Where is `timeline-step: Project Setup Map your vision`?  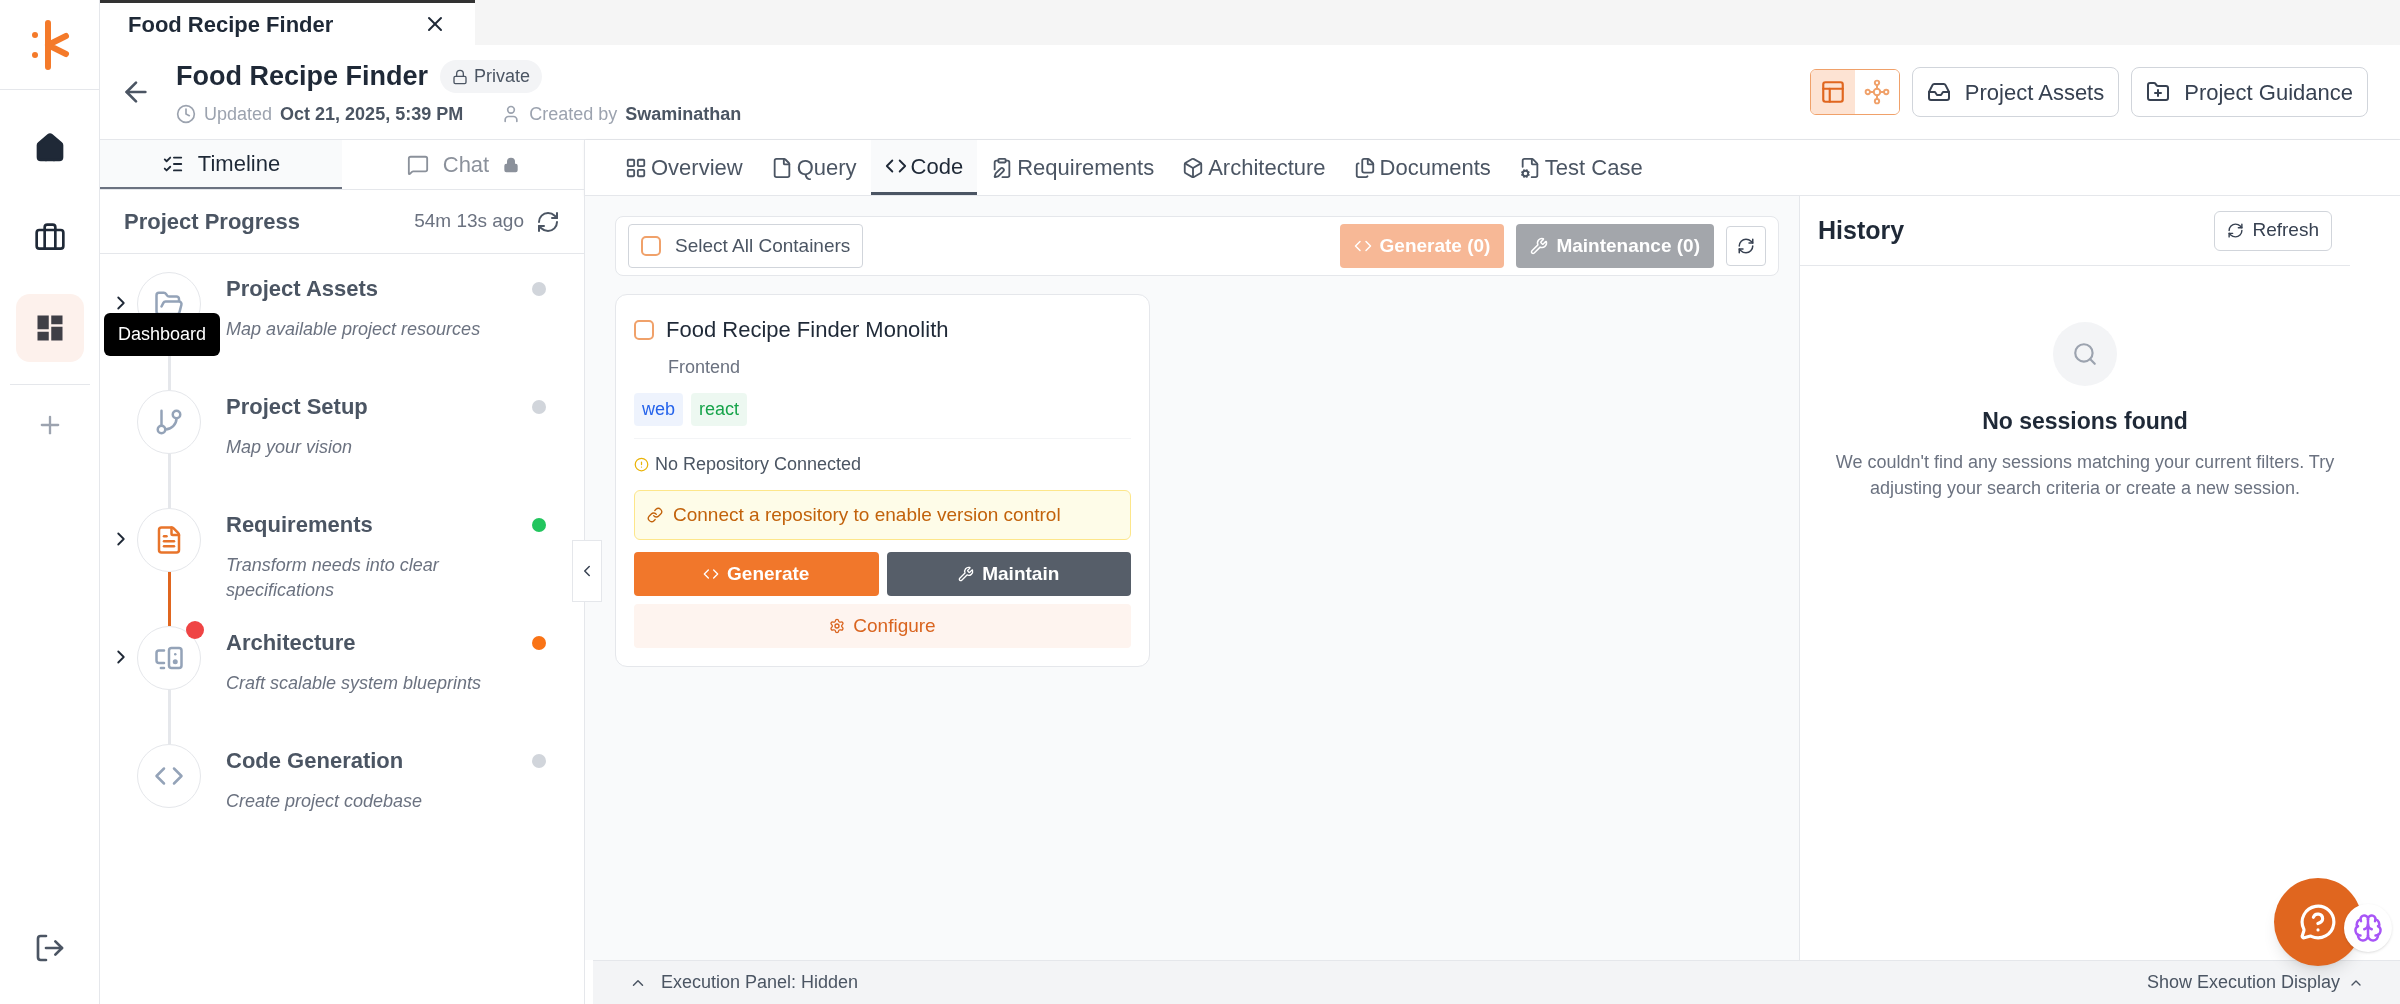
timeline-step: Project Setup Map your vision is located at coordinates (328, 449).